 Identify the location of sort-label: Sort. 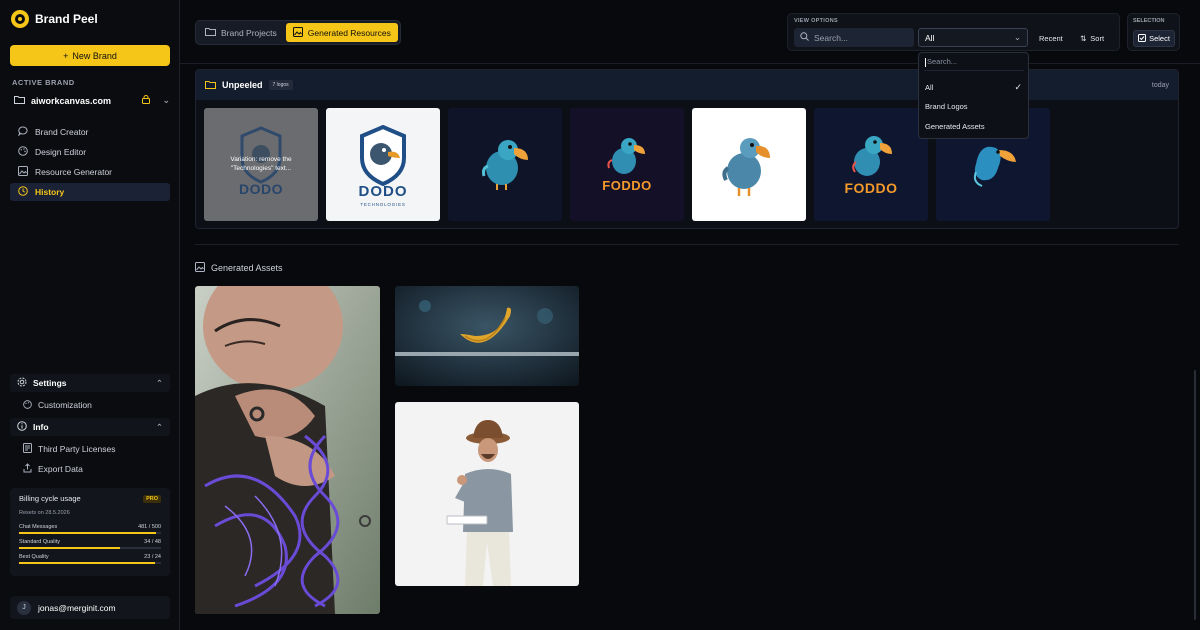
(1097, 38).